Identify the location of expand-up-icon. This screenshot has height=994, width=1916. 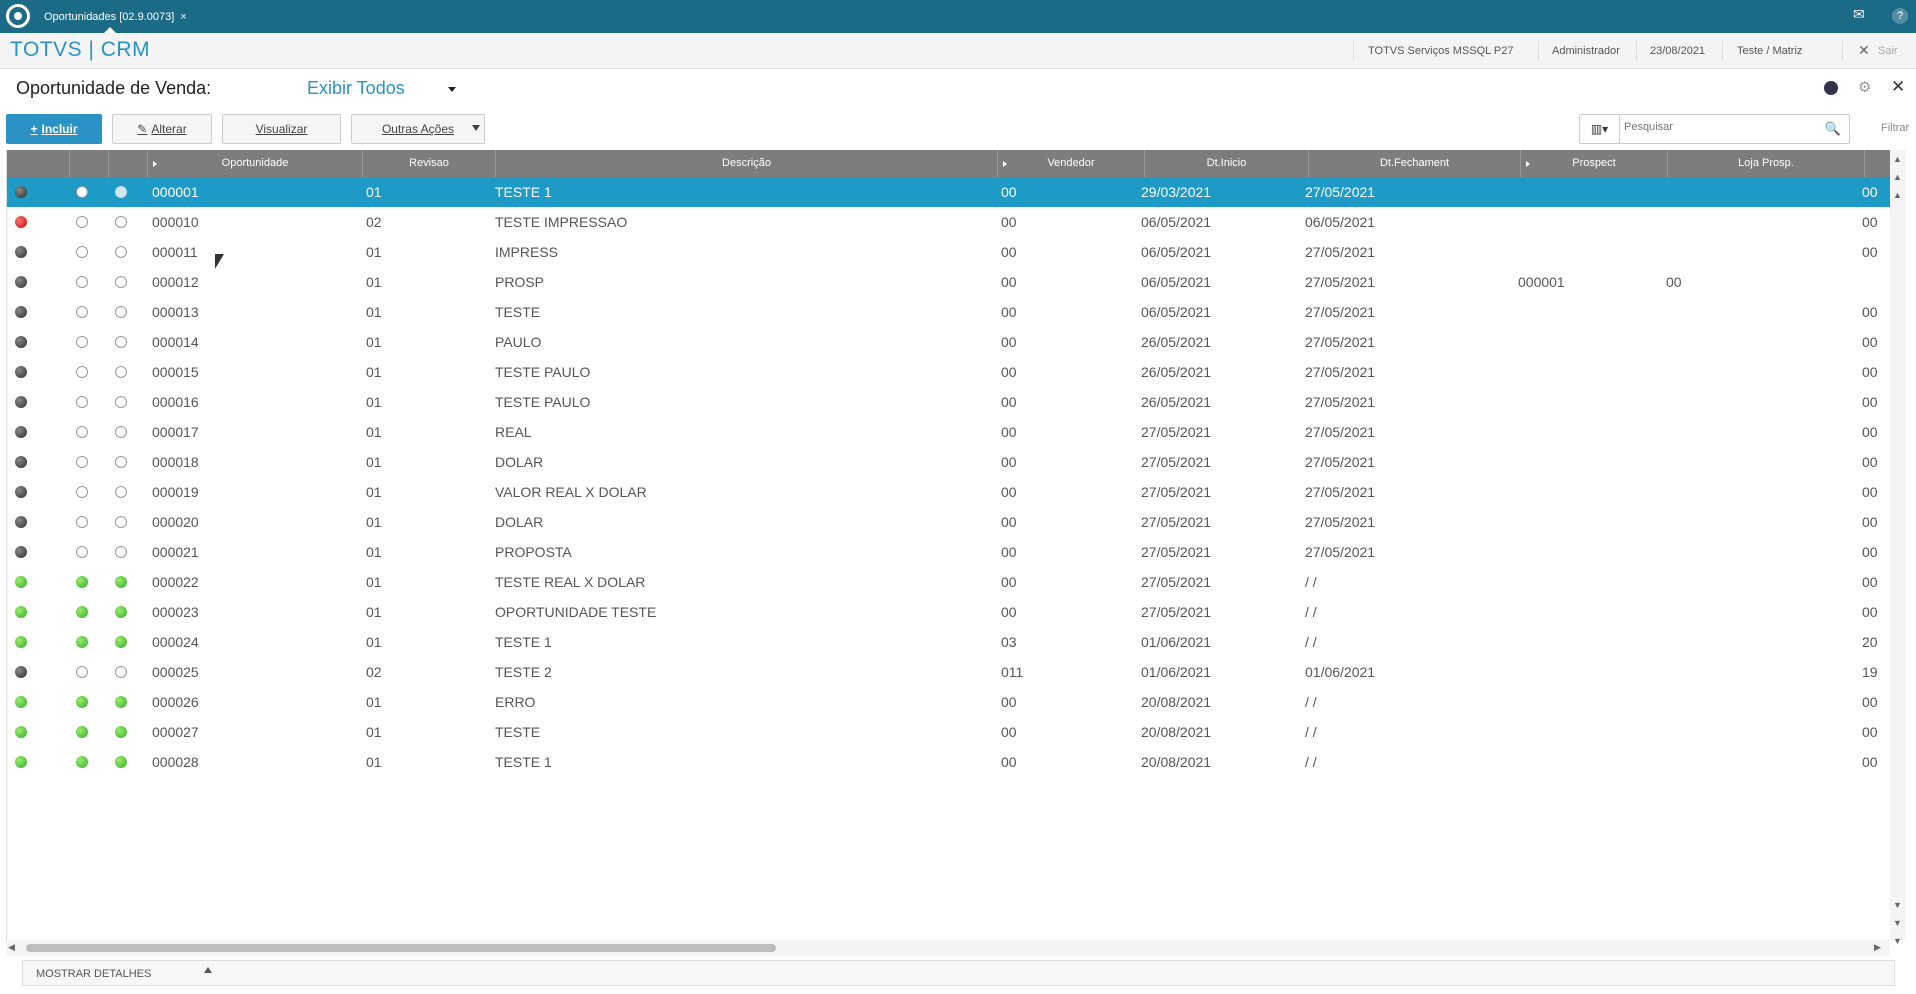
(208, 970).